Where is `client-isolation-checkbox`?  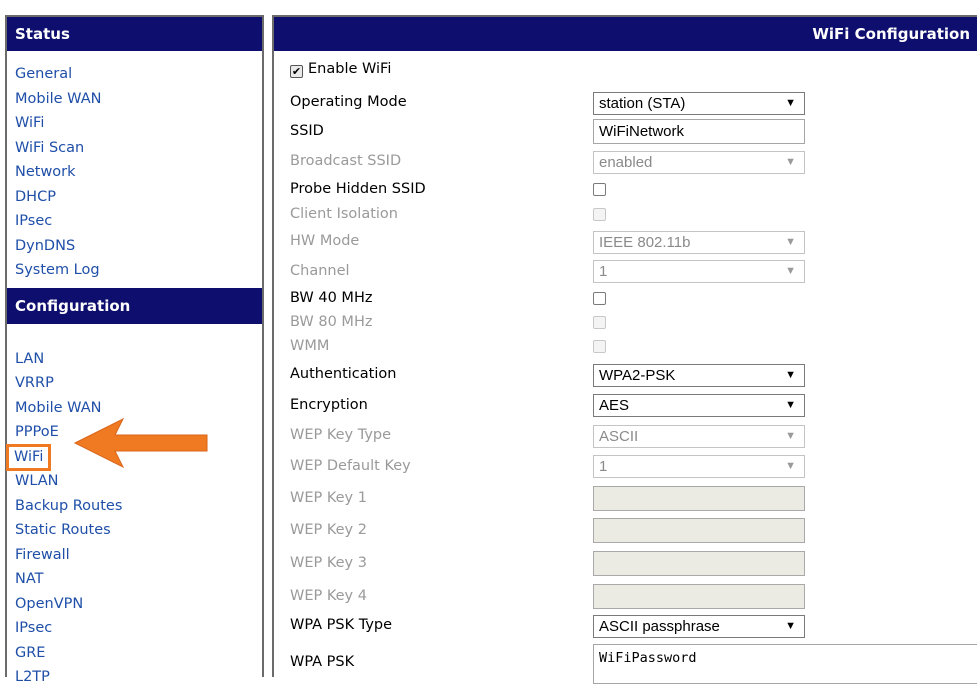
client-isolation-checkbox is located at coordinates (599, 214).